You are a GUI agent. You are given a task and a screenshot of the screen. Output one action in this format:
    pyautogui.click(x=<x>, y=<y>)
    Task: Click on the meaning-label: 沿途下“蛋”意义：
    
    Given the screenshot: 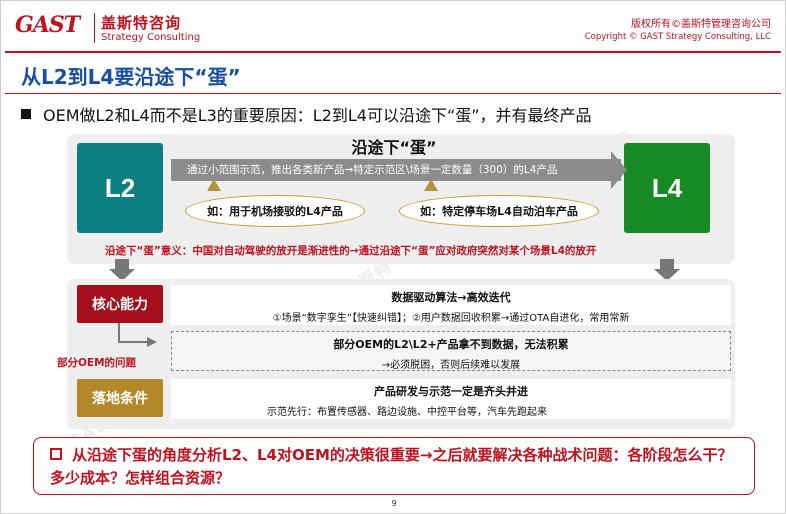 What is the action you would take?
    pyautogui.click(x=149, y=251)
    